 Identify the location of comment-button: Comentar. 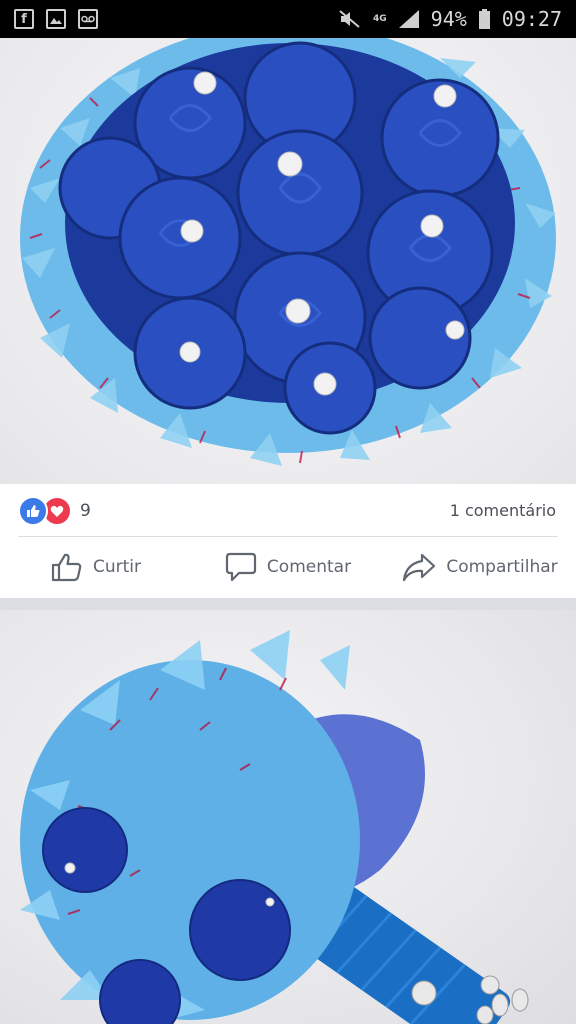
(288, 567).